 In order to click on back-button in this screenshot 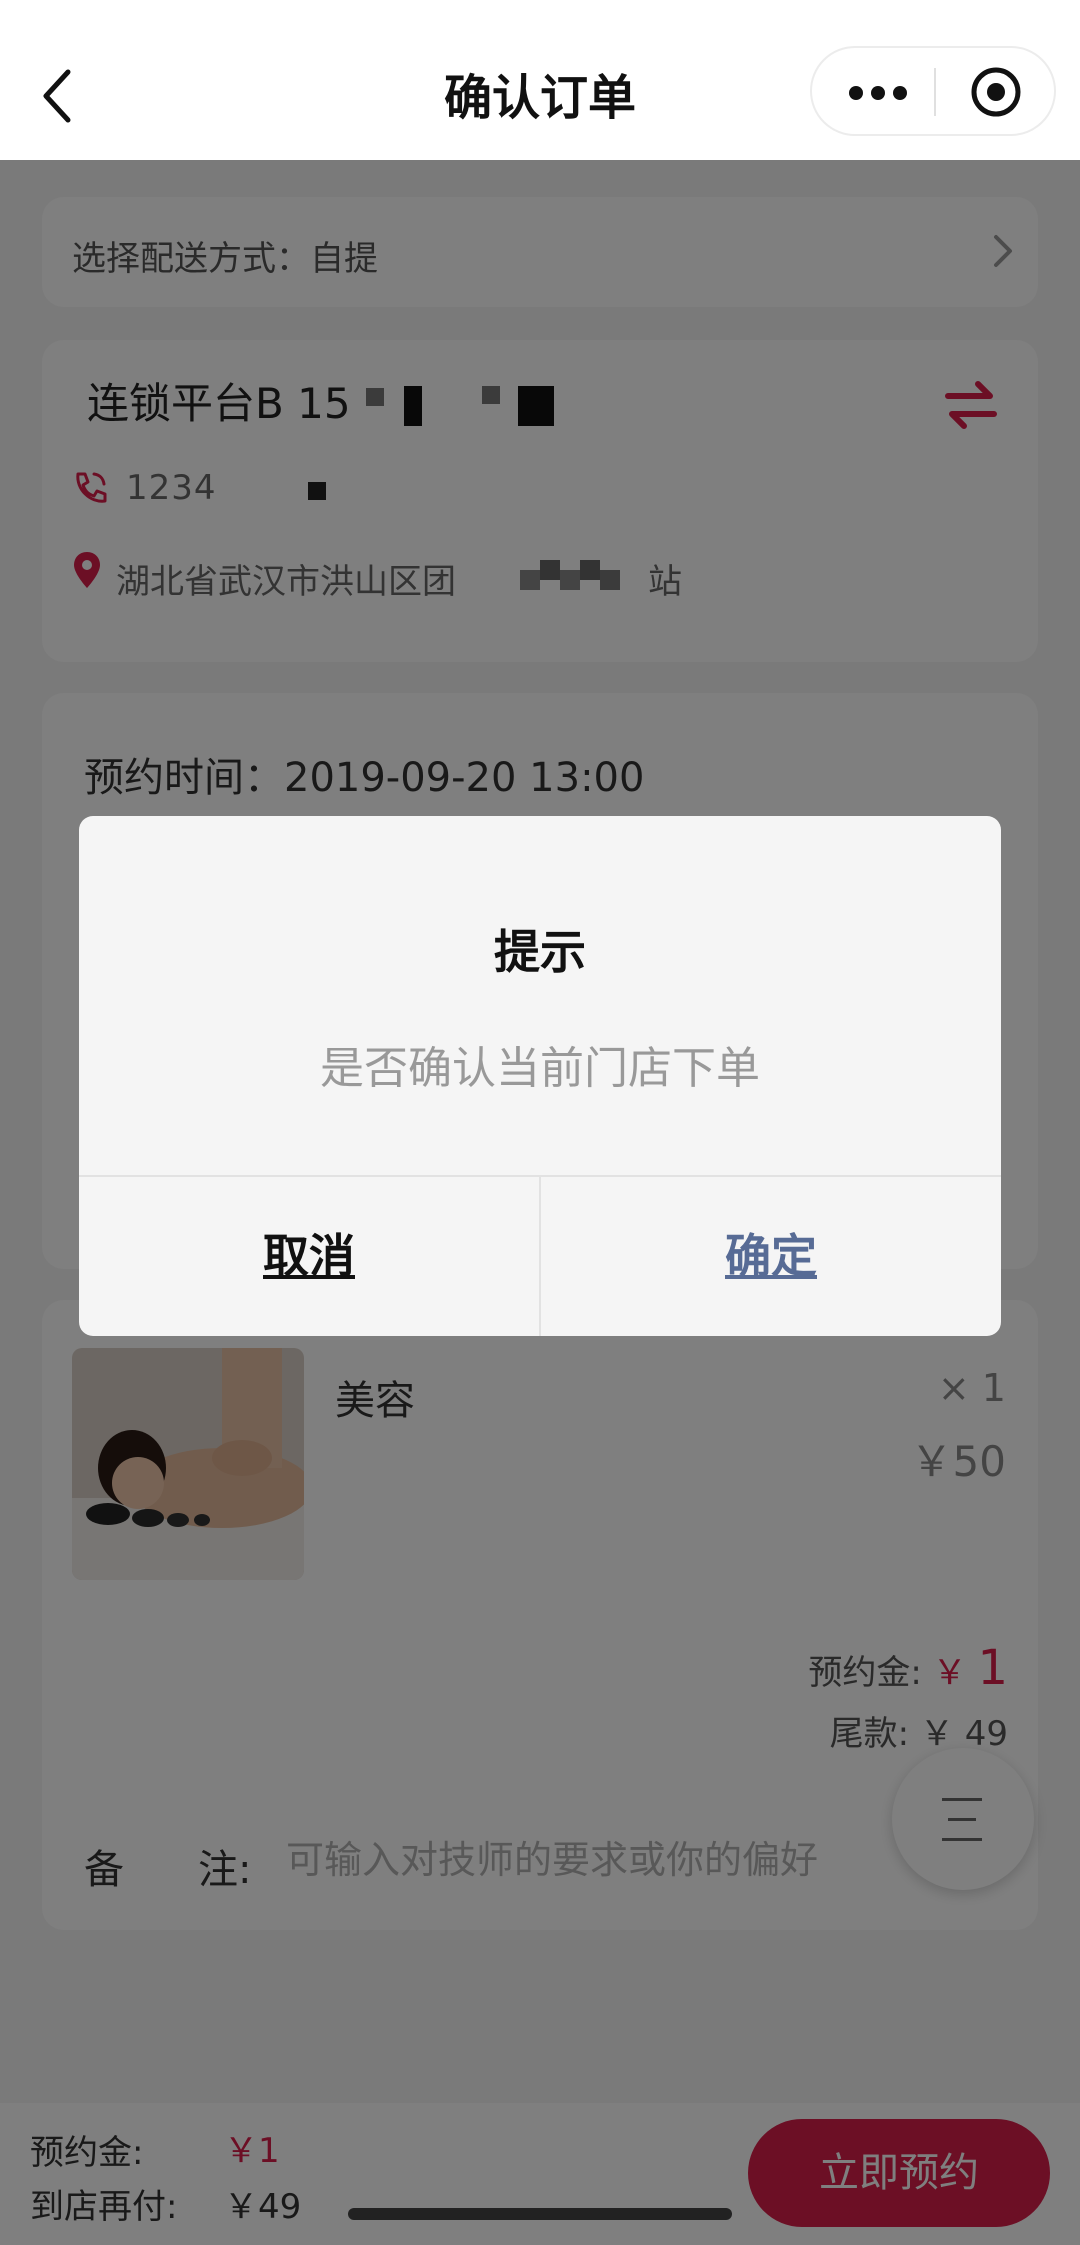, I will do `click(58, 96)`.